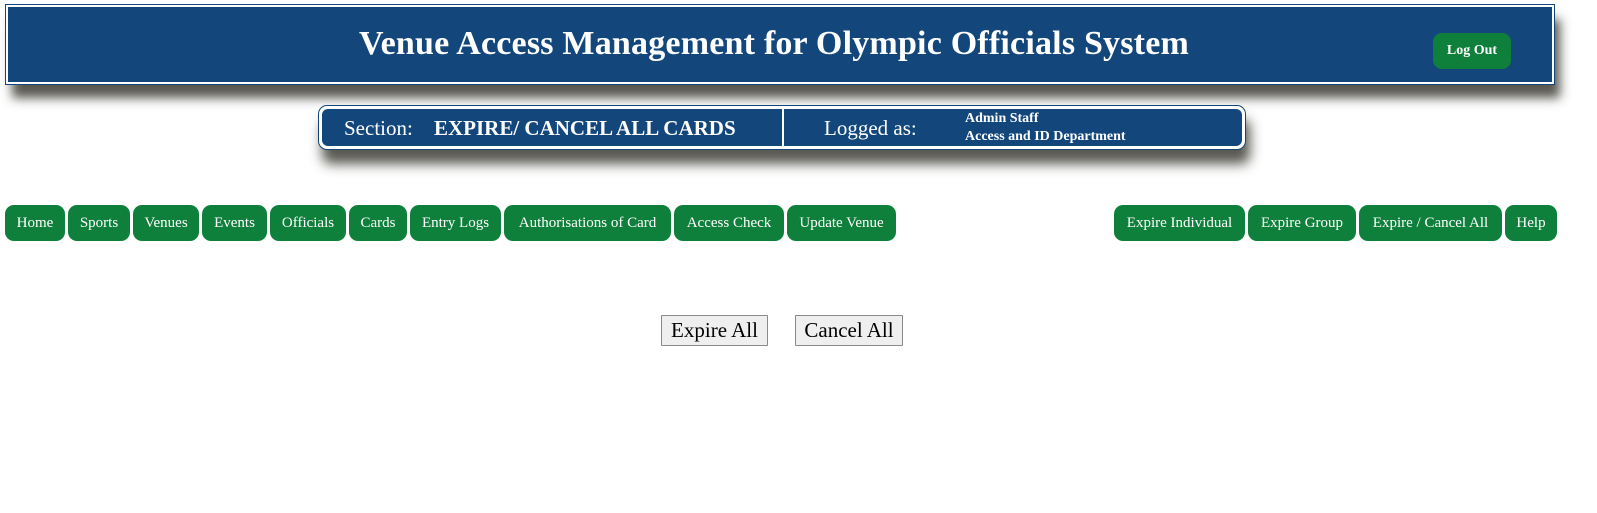 This screenshot has height=513, width=1597. Describe the element at coordinates (849, 330) in the screenshot. I see `cancel-all-button: Cancel All` at that location.